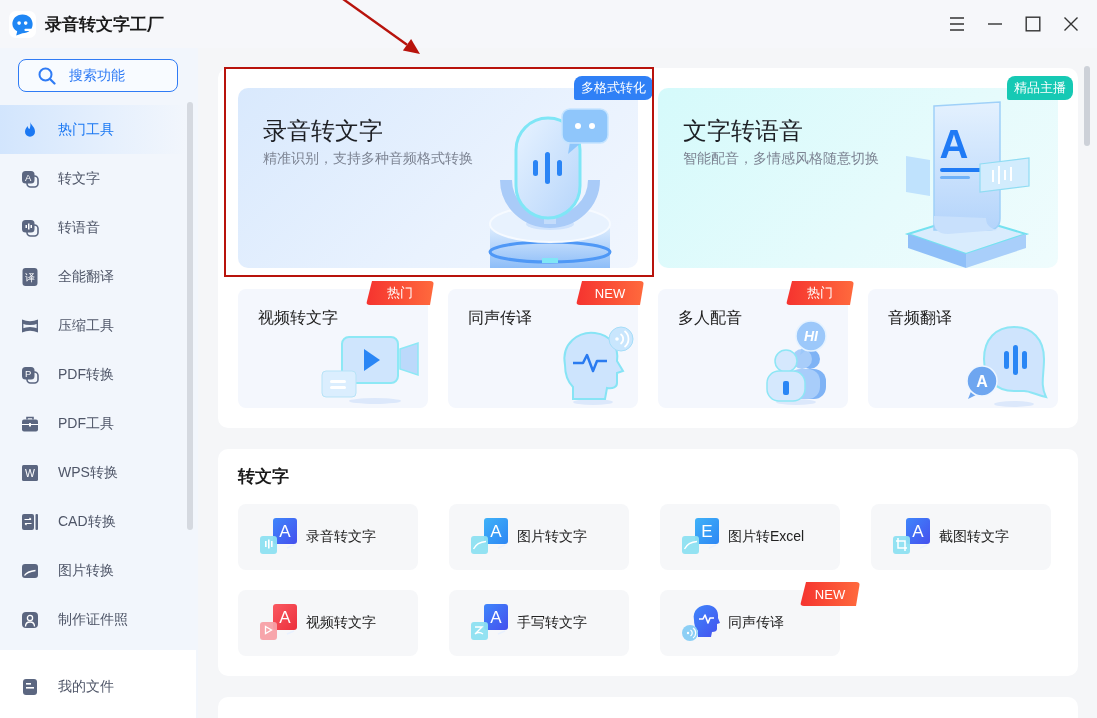 The width and height of the screenshot is (1097, 718). What do you see at coordinates (368, 158) in the screenshot?
I see `card-subtitle: 精准识别，支持多种音频格式转换` at bounding box center [368, 158].